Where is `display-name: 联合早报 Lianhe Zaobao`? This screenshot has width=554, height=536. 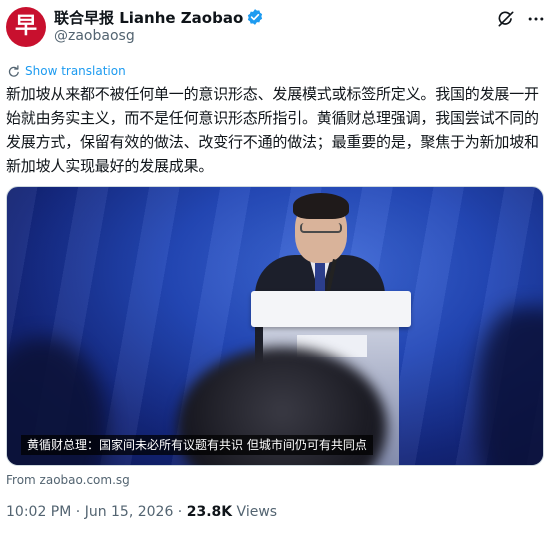 display-name: 联合早报 Lianhe Zaobao is located at coordinates (148, 17).